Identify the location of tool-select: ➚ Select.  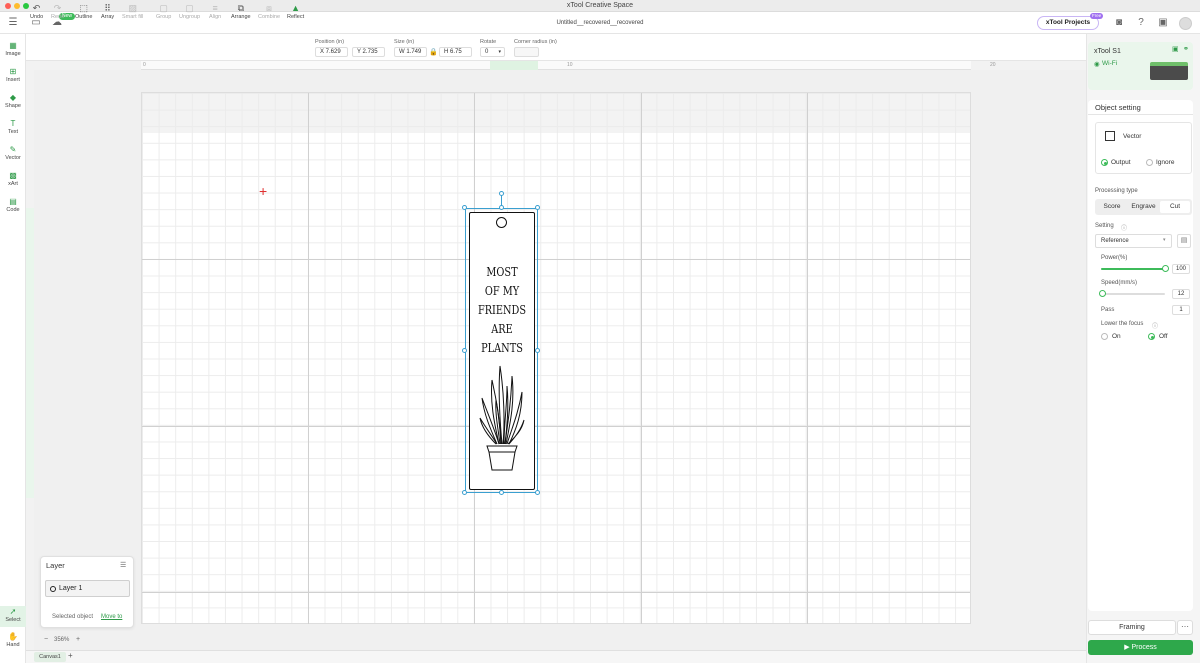
(13, 616).